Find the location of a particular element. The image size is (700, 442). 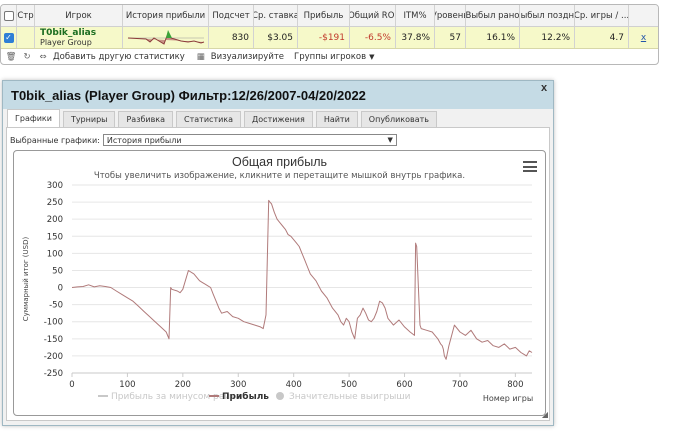

y-tick-label: -50 is located at coordinates (56, 306).